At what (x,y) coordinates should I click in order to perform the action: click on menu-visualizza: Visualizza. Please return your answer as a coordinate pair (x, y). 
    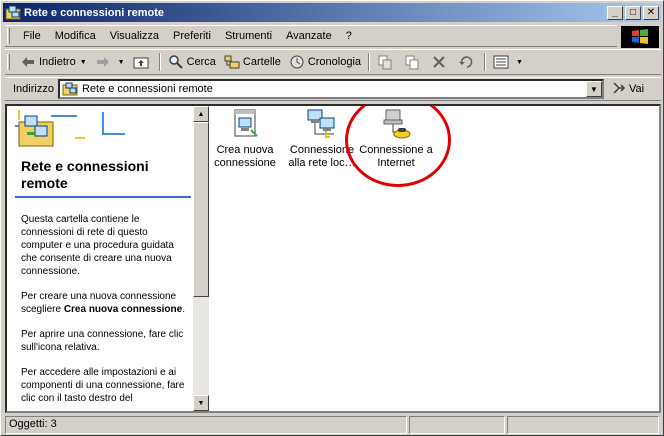
    Looking at the image, I should click on (134, 36).